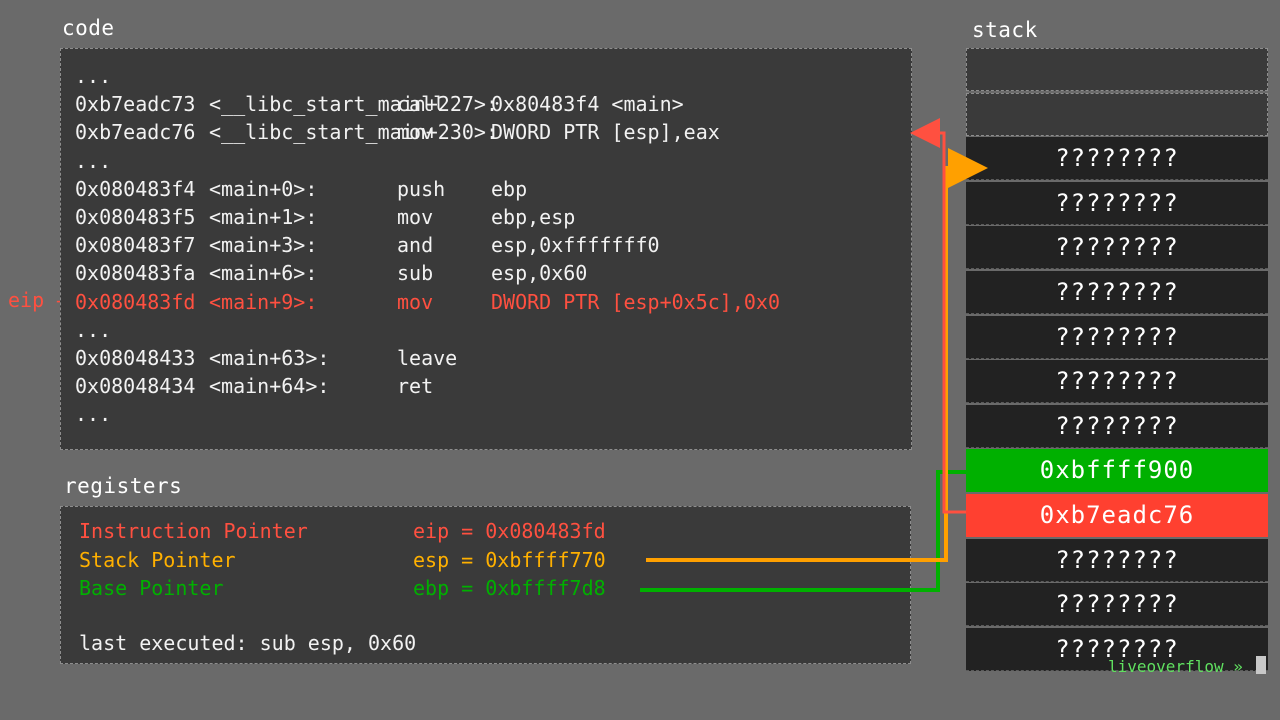 This screenshot has width=1280, height=720. What do you see at coordinates (938, 316) in the screenshot?
I see `return-address-arrow` at bounding box center [938, 316].